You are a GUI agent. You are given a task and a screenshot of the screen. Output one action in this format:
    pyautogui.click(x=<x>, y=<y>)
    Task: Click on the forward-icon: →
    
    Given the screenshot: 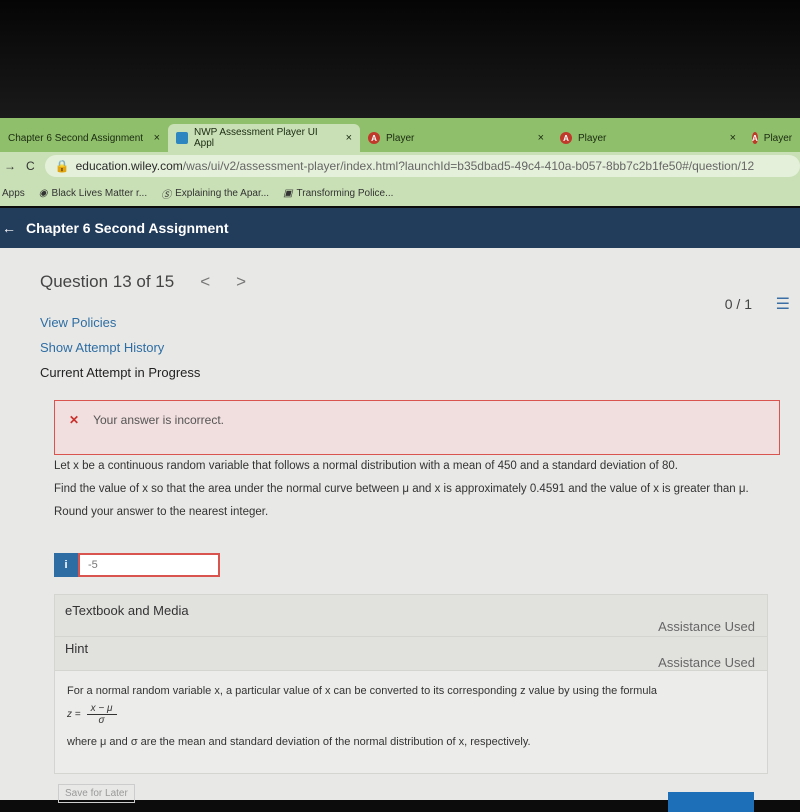 What is the action you would take?
    pyautogui.click(x=10, y=166)
    